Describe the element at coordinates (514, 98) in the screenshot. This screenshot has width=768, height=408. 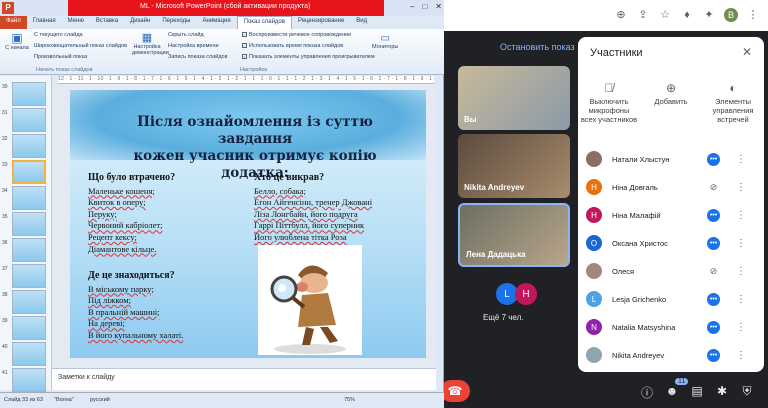
I see `video-tile-self: Вы` at that location.